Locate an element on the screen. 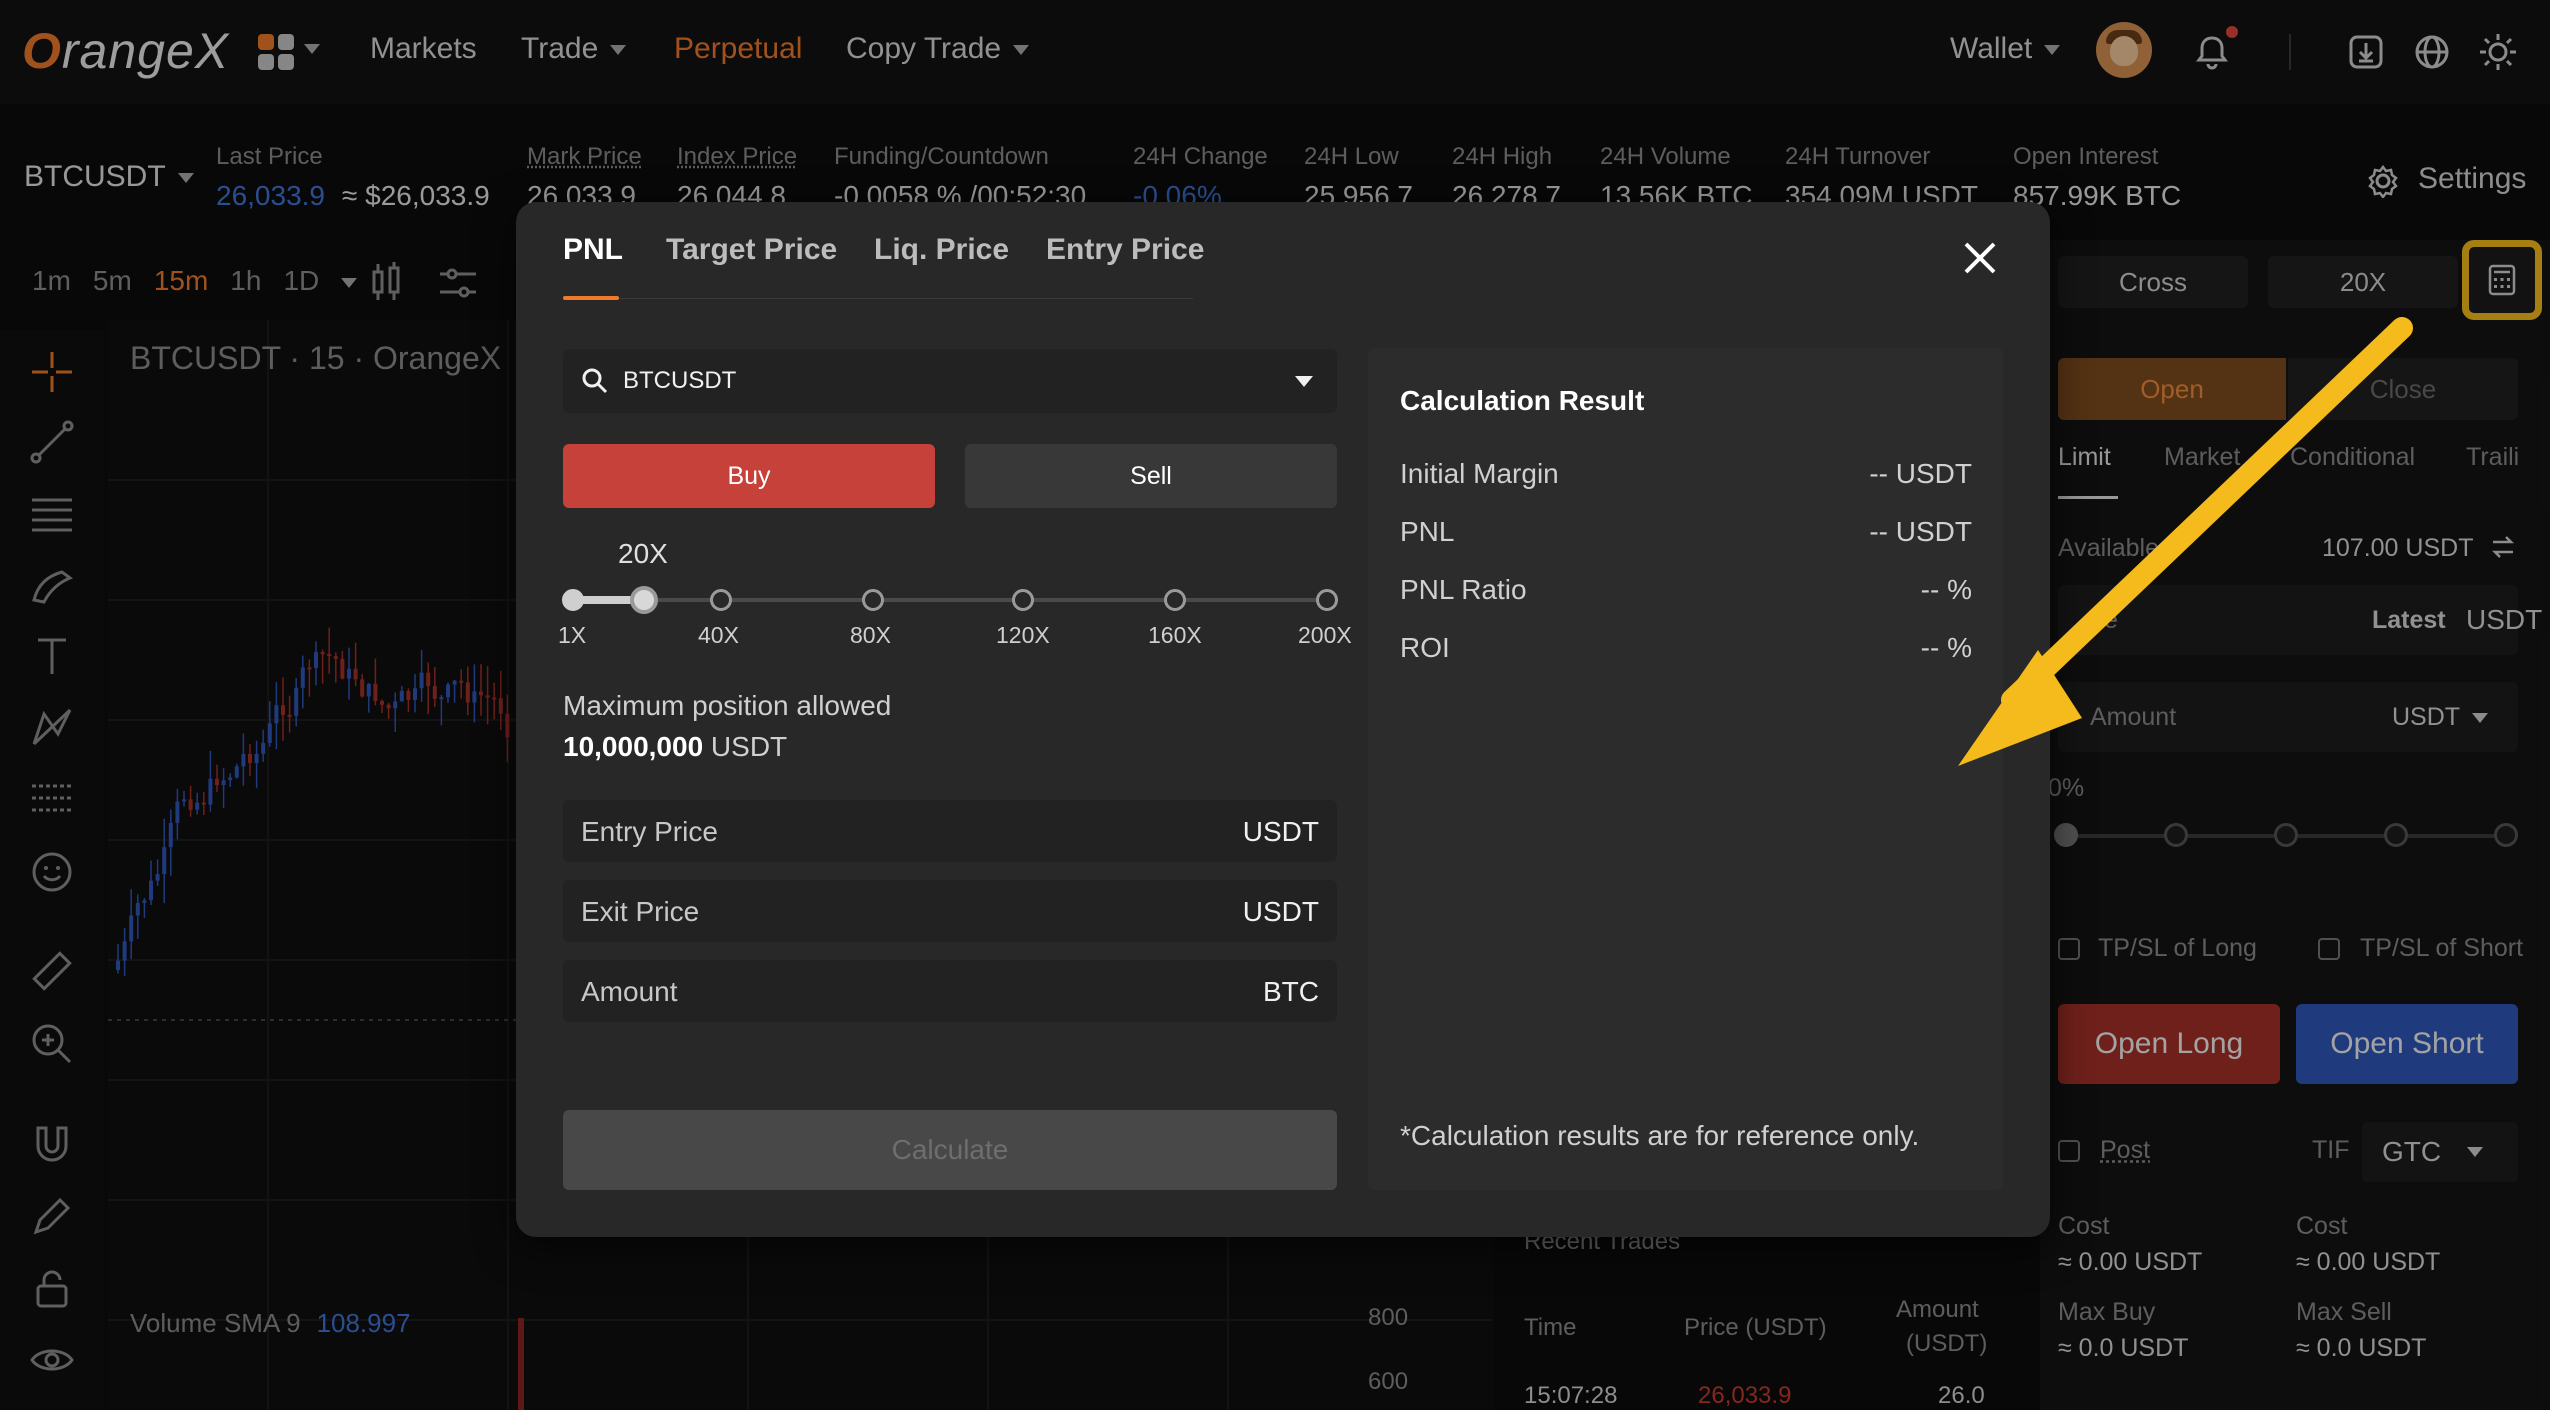 This screenshot has height=1410, width=2550. tab-close: Close is located at coordinates (2403, 389).